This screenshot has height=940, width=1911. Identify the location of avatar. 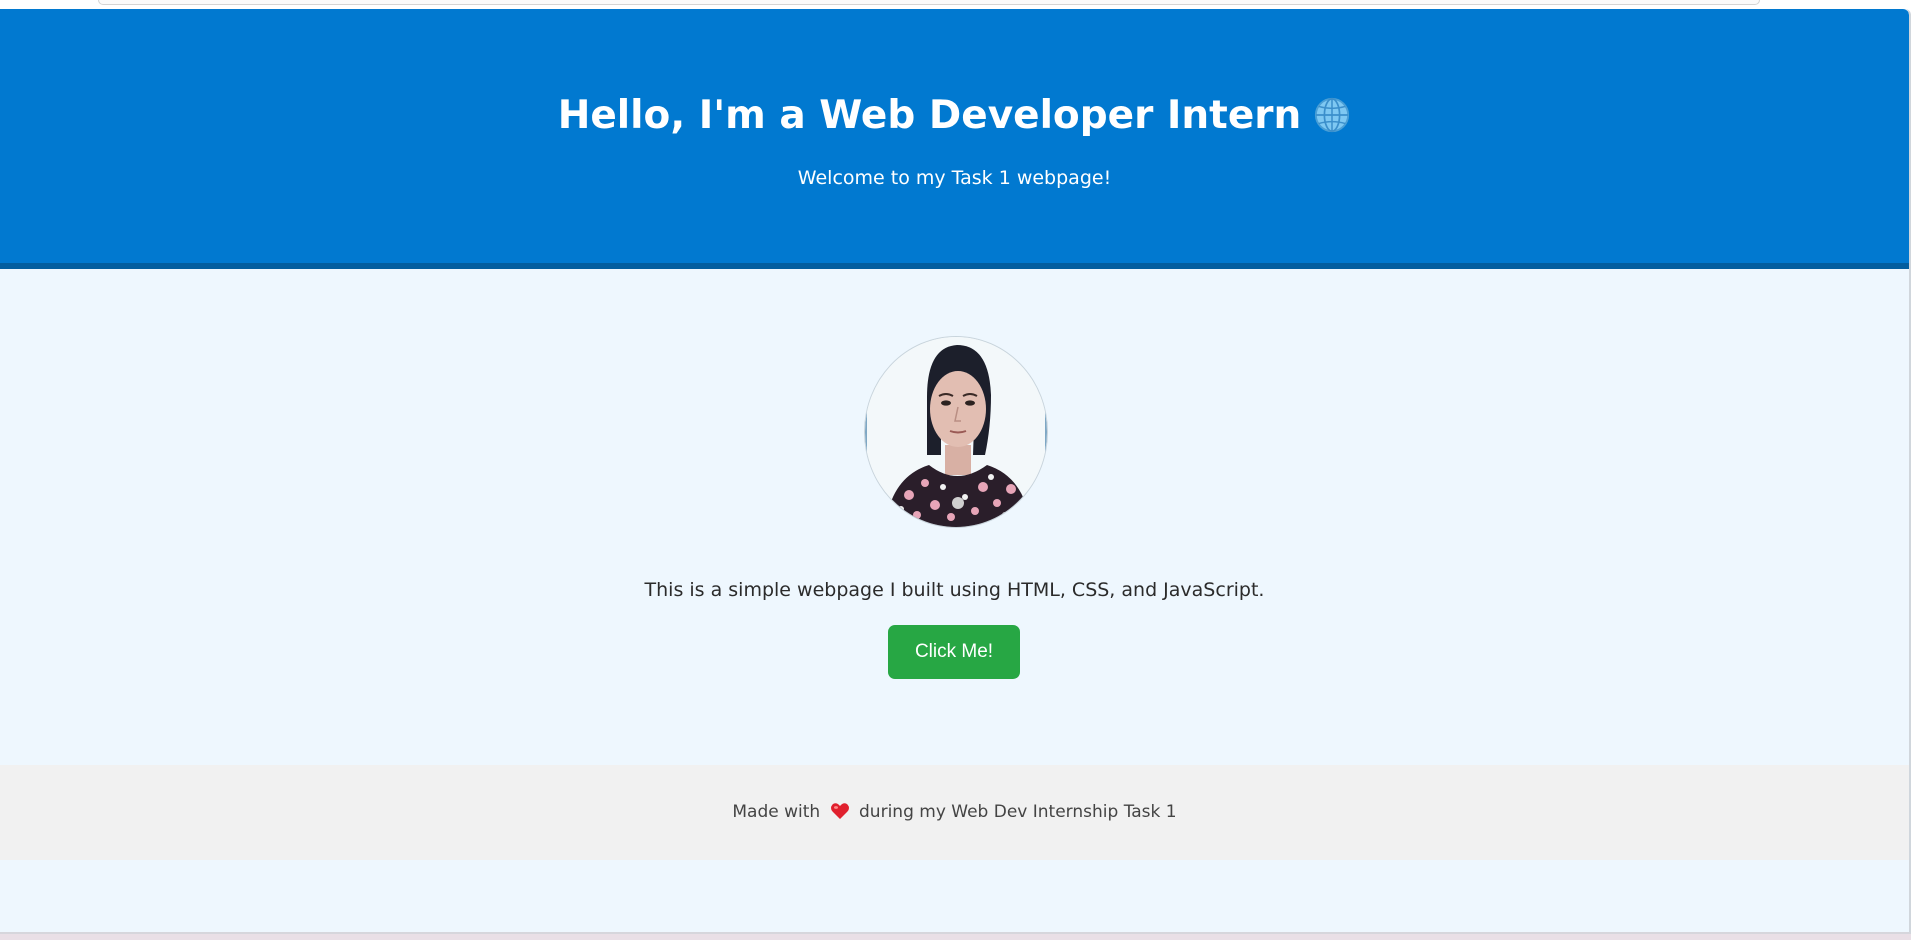
(956, 432).